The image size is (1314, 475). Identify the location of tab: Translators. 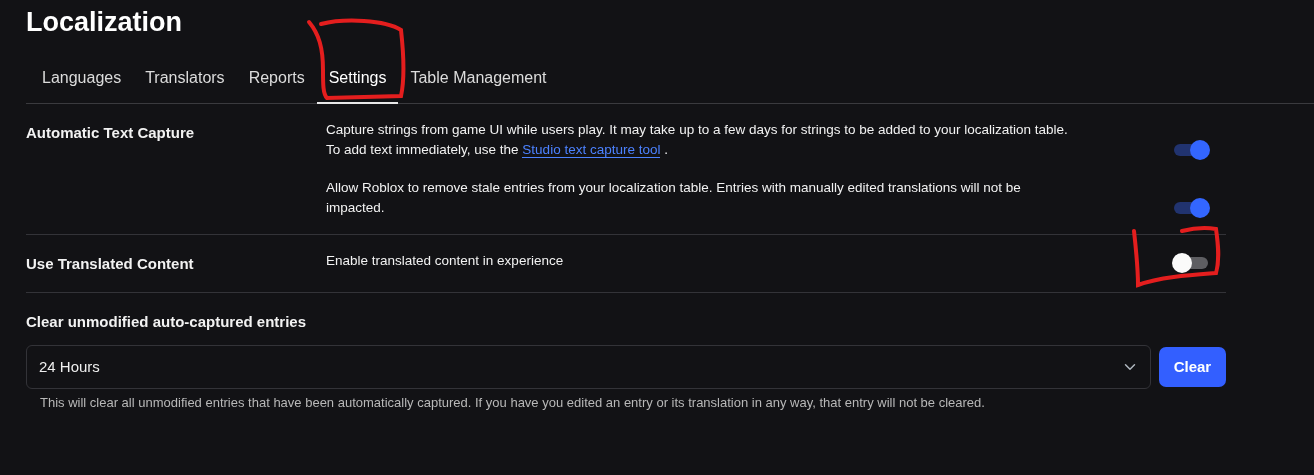
(185, 82).